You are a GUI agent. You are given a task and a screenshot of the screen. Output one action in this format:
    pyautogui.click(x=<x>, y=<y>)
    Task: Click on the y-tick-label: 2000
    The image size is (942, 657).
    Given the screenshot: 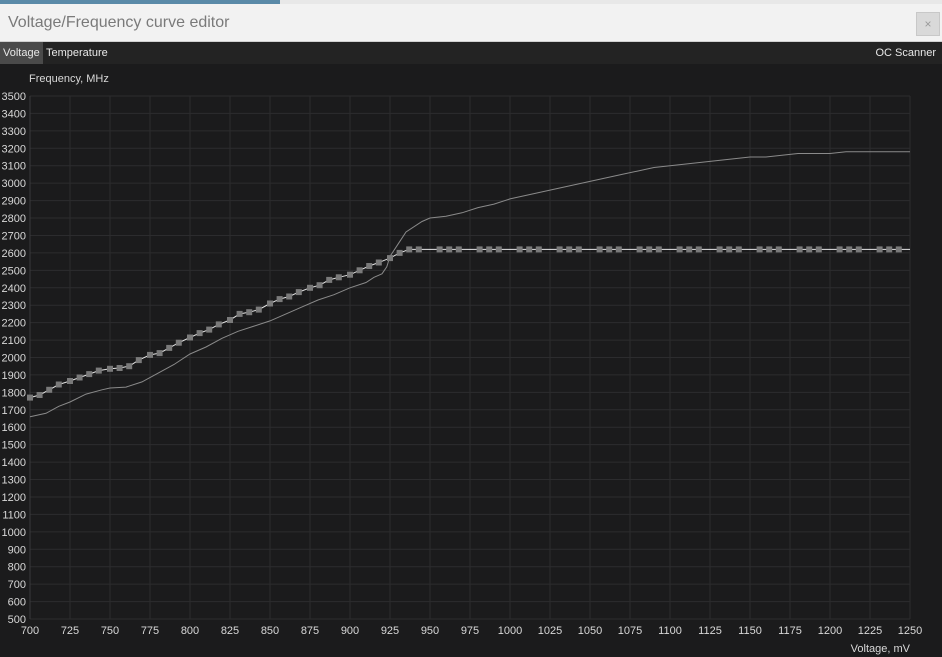 What is the action you would take?
    pyautogui.click(x=14, y=359)
    